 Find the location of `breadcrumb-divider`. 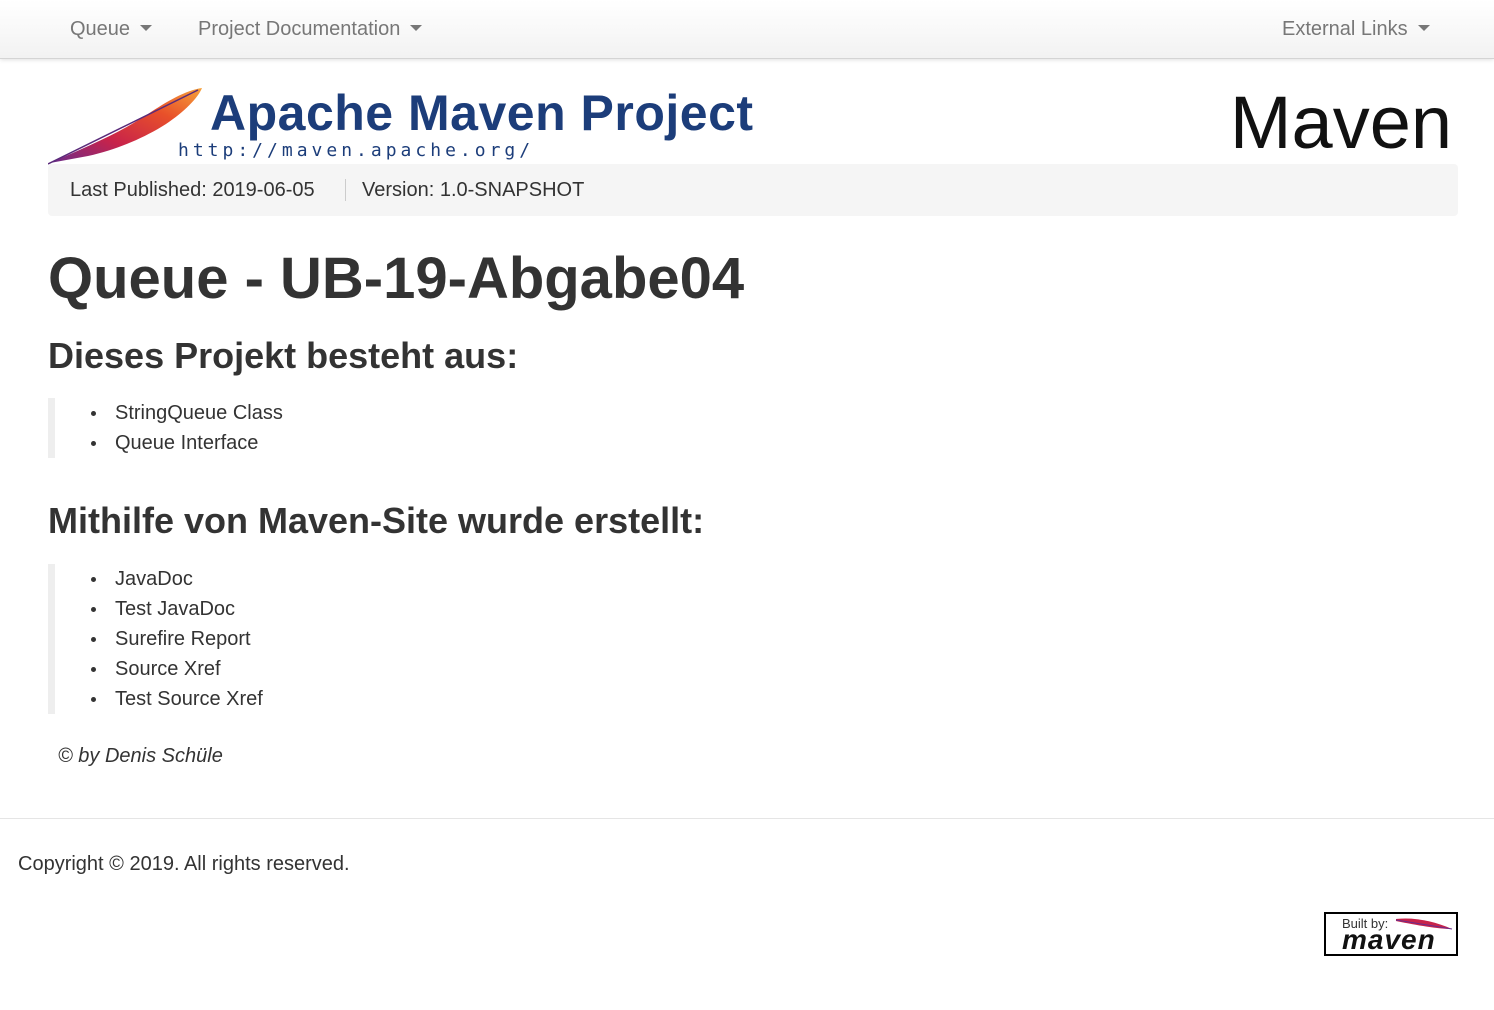

breadcrumb-divider is located at coordinates (345, 190).